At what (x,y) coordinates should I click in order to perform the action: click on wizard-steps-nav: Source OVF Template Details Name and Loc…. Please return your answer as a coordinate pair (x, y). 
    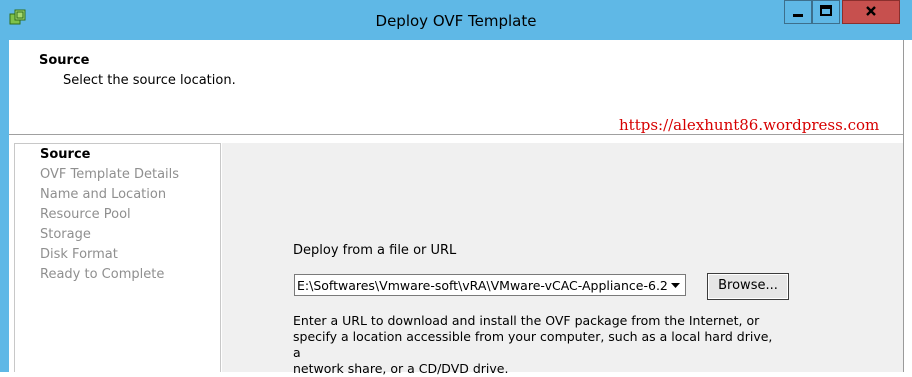
    Looking at the image, I should click on (117, 257).